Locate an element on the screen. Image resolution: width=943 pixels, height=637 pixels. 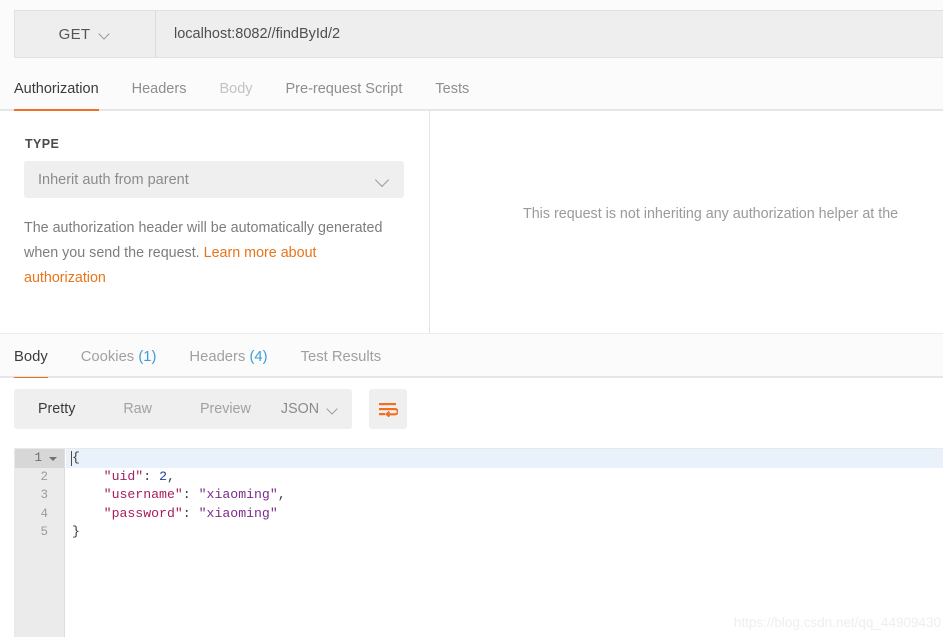
response-tab-cookies-label: Cookies is located at coordinates (107, 356).